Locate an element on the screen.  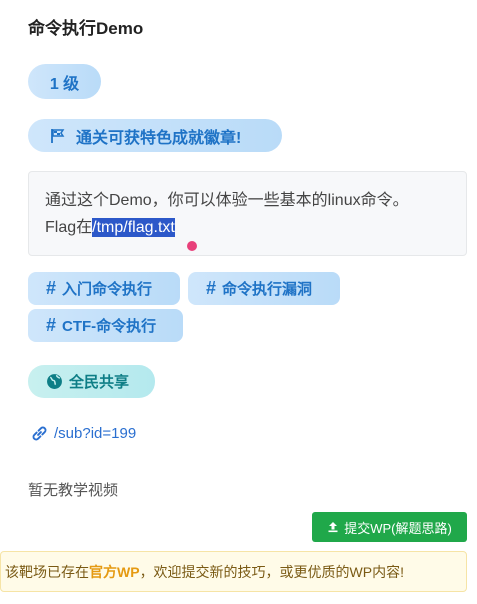
notice-suffix: ，欢迎提交新的技巧，或更优质的WP内容! is located at coordinates (272, 571).